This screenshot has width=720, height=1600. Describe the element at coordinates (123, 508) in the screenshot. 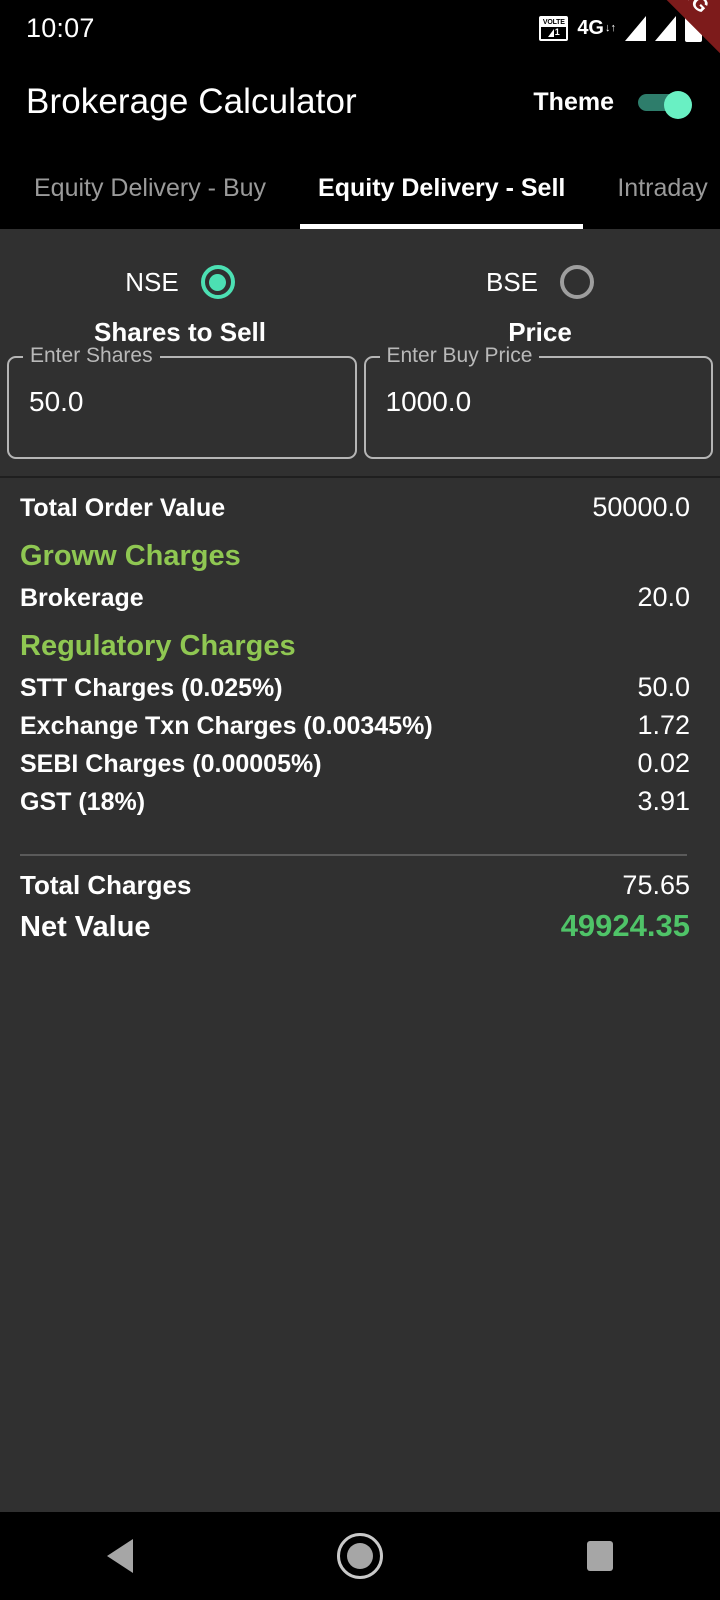

I see `row-label: Total Order Value` at that location.